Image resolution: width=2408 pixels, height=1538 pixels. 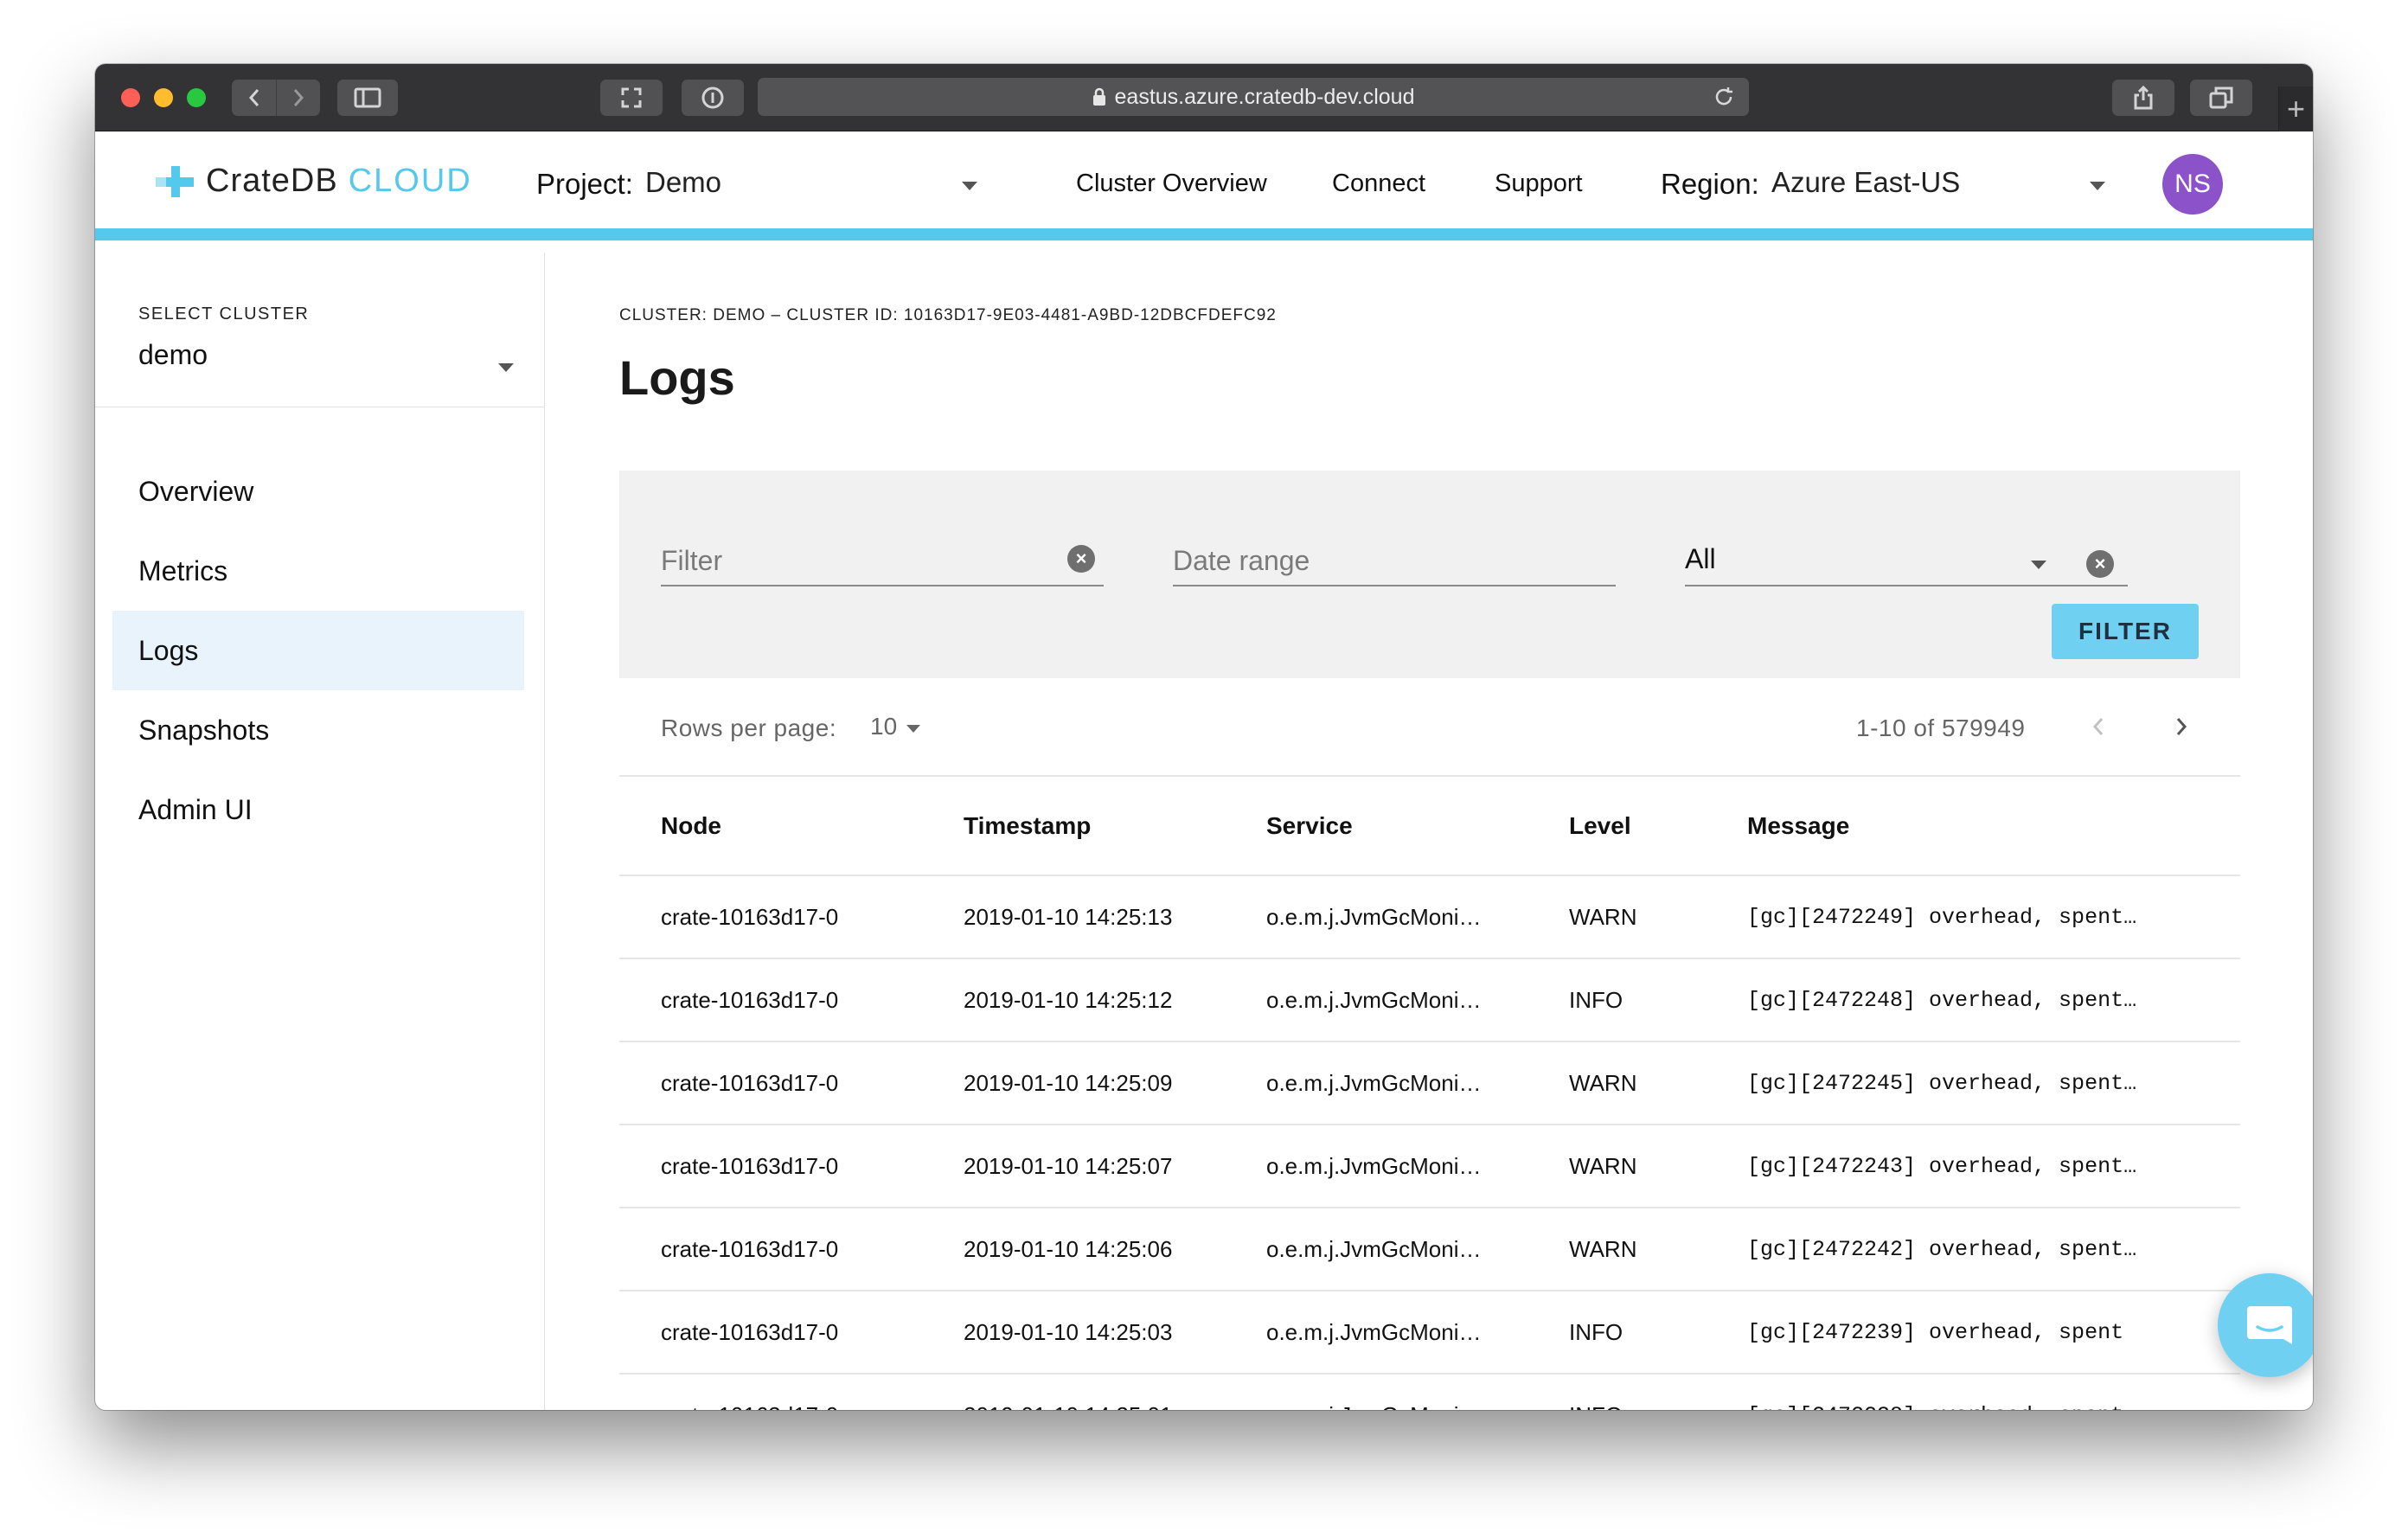 What do you see at coordinates (1098, 96) in the screenshot?
I see `lock-icon` at bounding box center [1098, 96].